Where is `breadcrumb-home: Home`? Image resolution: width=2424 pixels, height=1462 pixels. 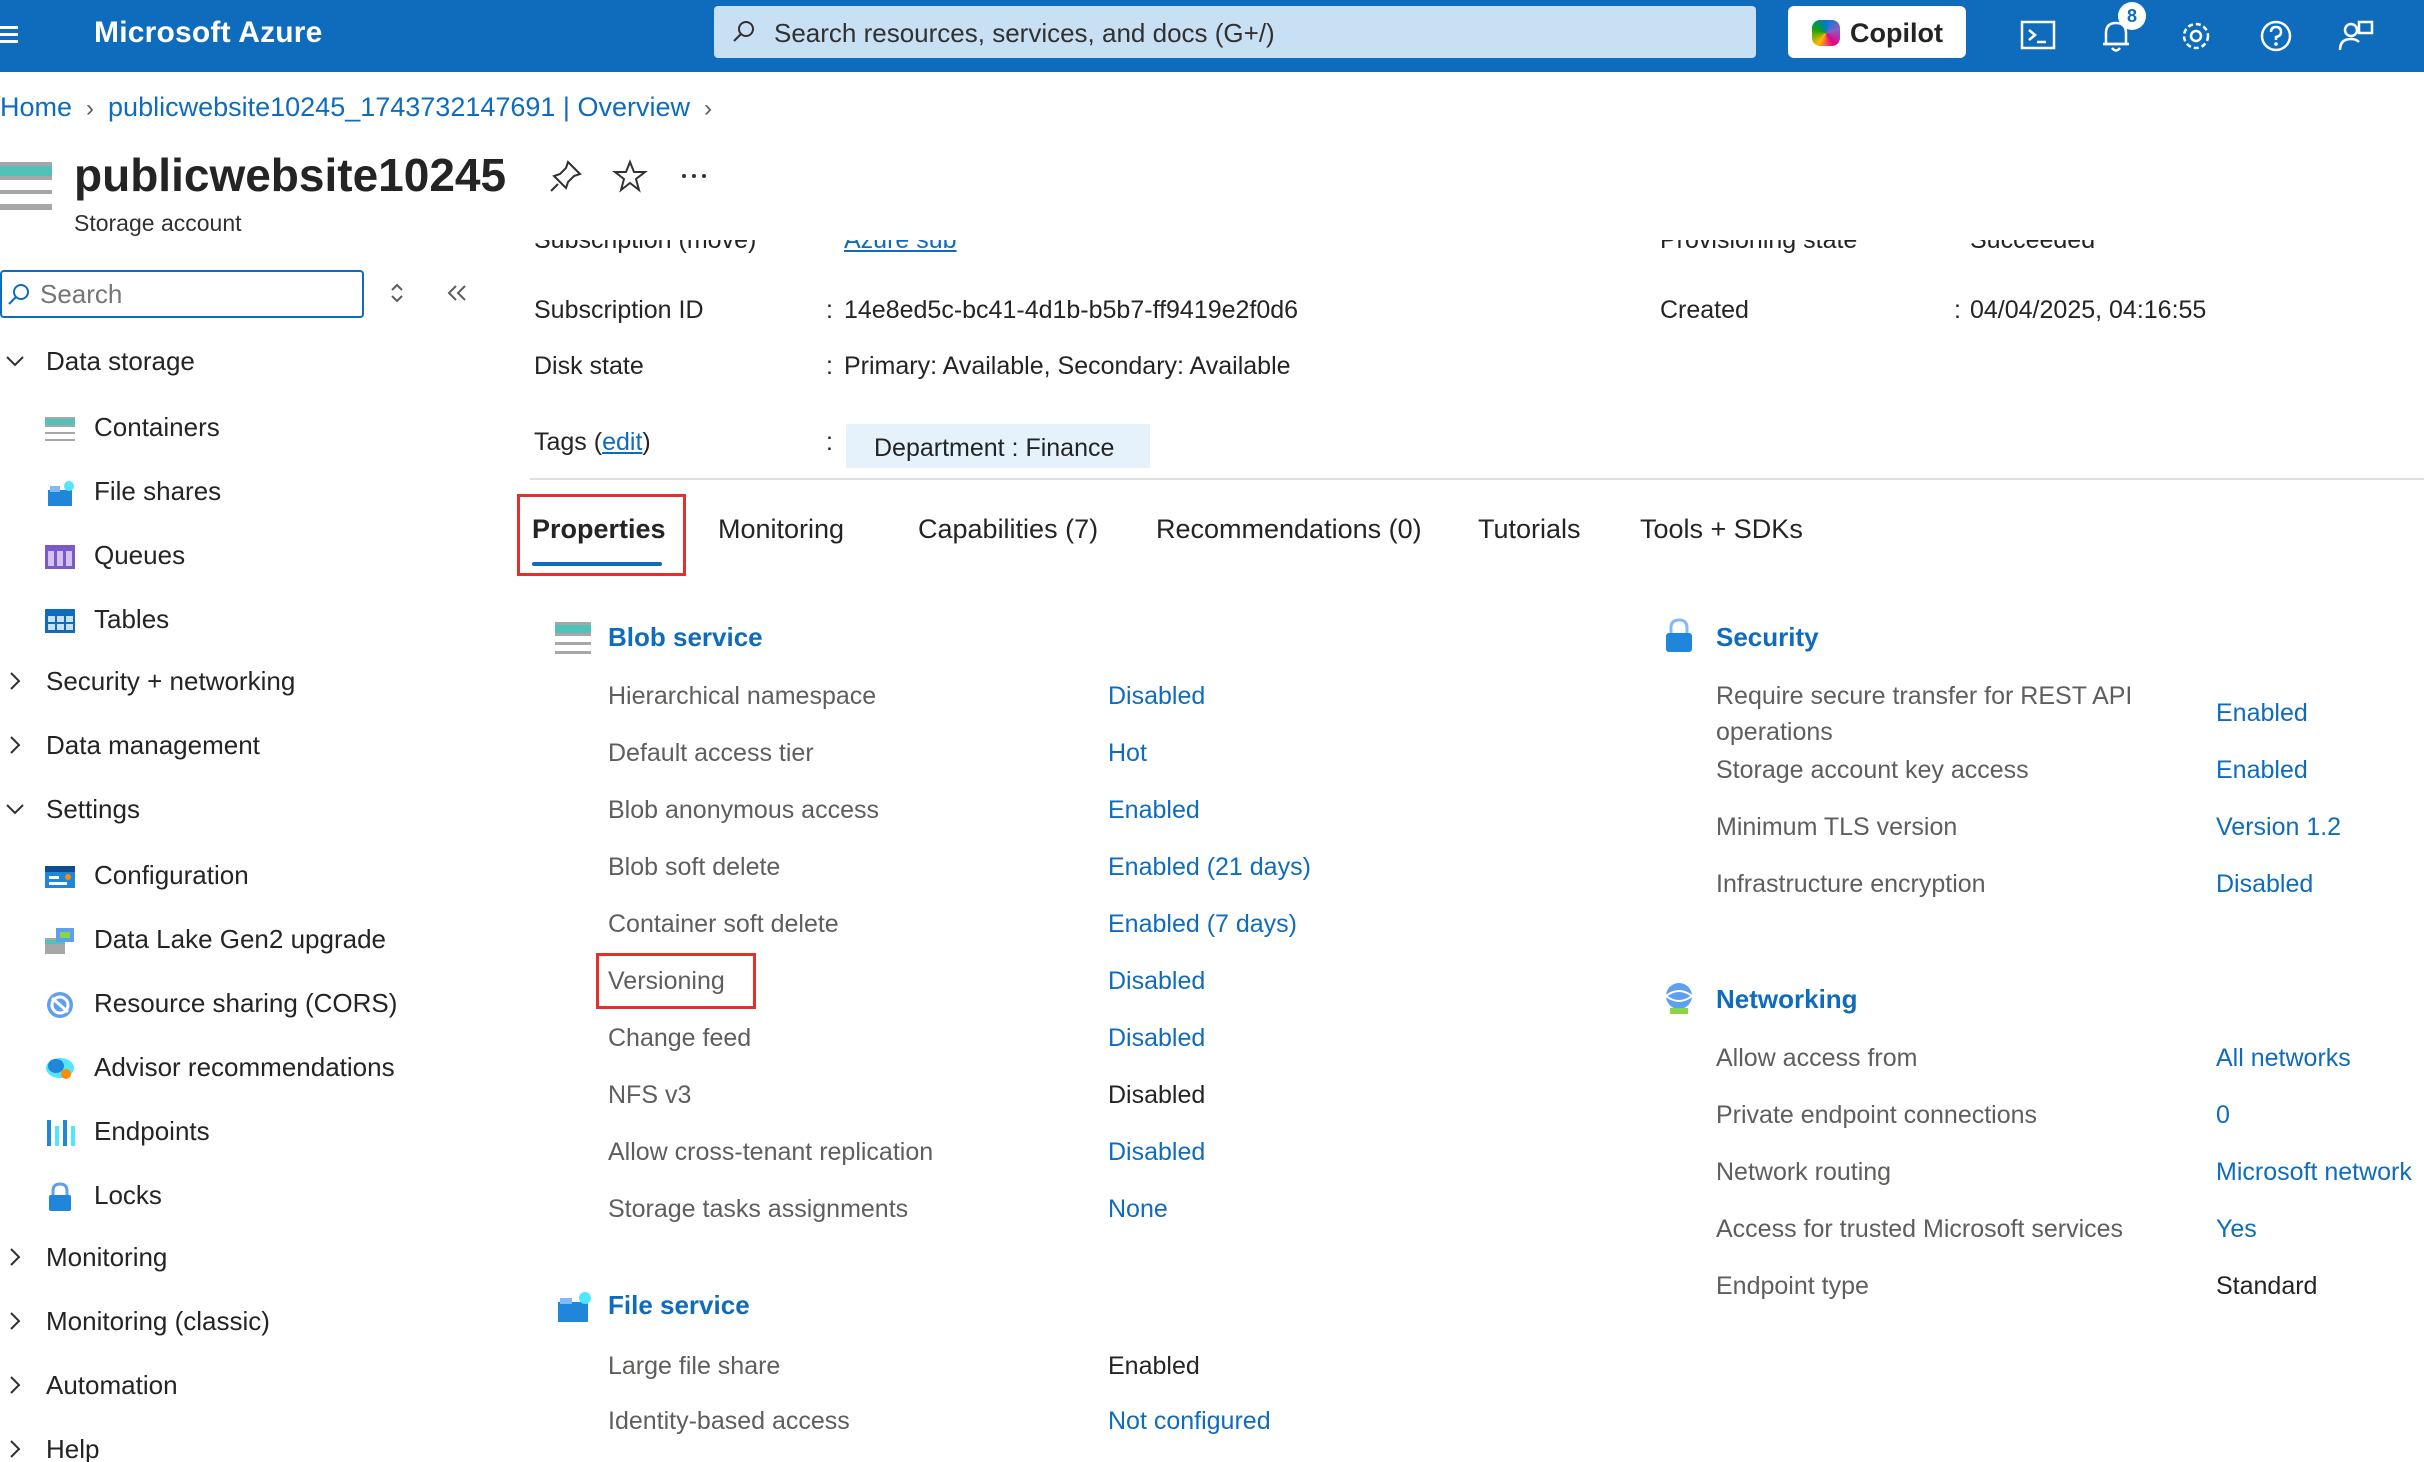
breadcrumb-home: Home is located at coordinates (36, 107).